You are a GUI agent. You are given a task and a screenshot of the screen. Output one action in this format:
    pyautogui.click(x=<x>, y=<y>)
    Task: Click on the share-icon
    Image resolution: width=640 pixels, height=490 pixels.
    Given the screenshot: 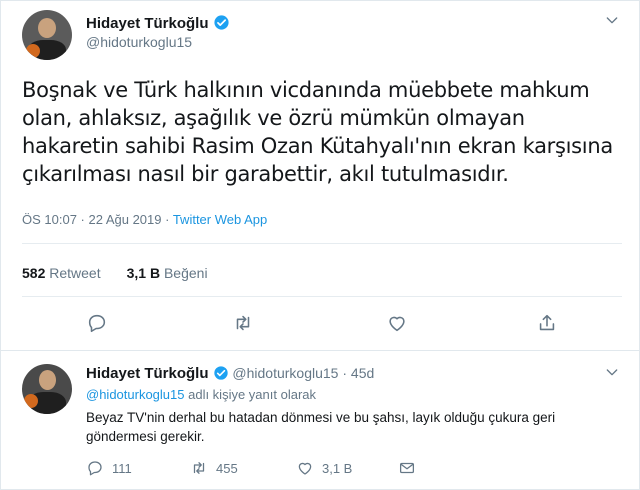 What is the action you would take?
    pyautogui.click(x=547, y=323)
    